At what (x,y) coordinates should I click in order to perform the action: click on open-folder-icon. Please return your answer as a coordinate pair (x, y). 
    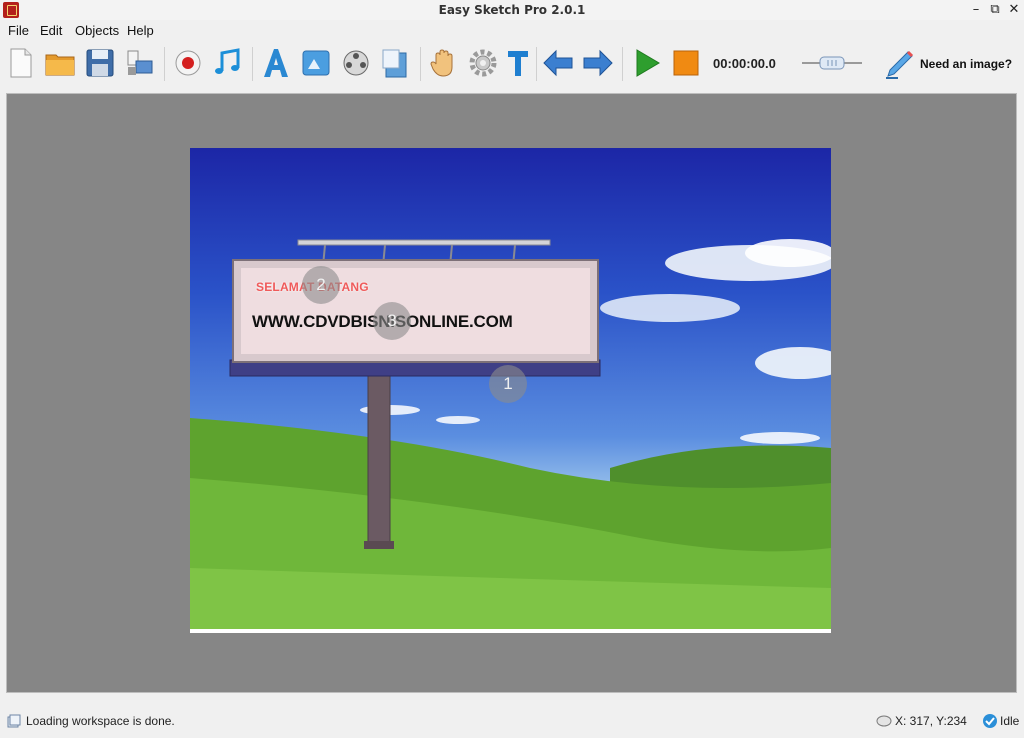
    Looking at the image, I should click on (60, 63).